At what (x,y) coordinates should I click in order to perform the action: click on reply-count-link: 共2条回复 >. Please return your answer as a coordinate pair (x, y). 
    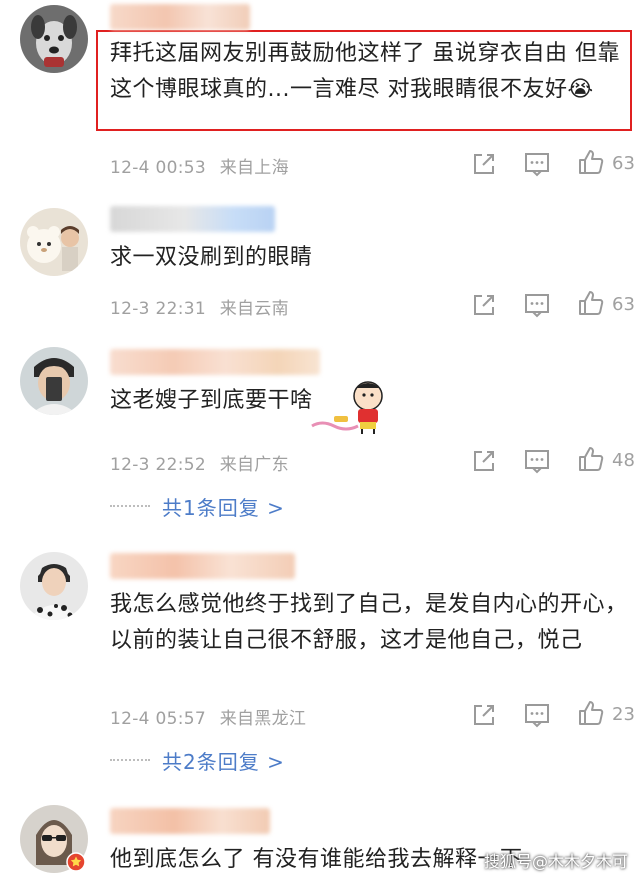
    Looking at the image, I should click on (220, 761).